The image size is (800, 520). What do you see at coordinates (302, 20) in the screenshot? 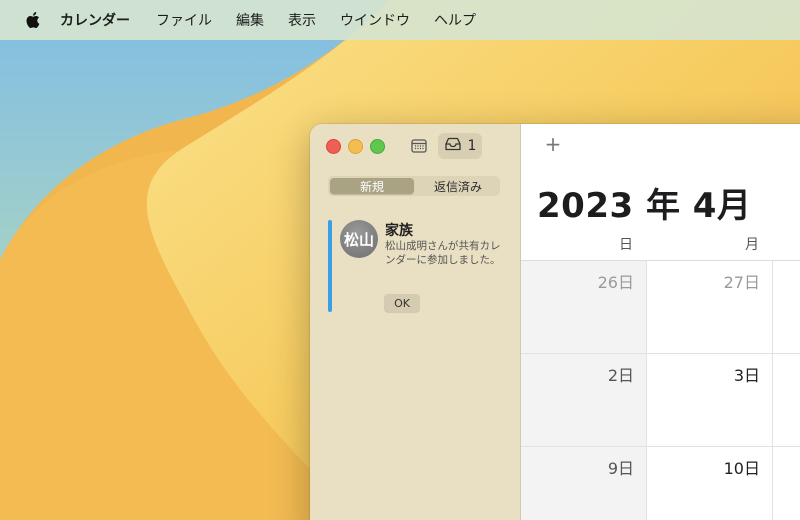
I see `menu-view: 表示` at bounding box center [302, 20].